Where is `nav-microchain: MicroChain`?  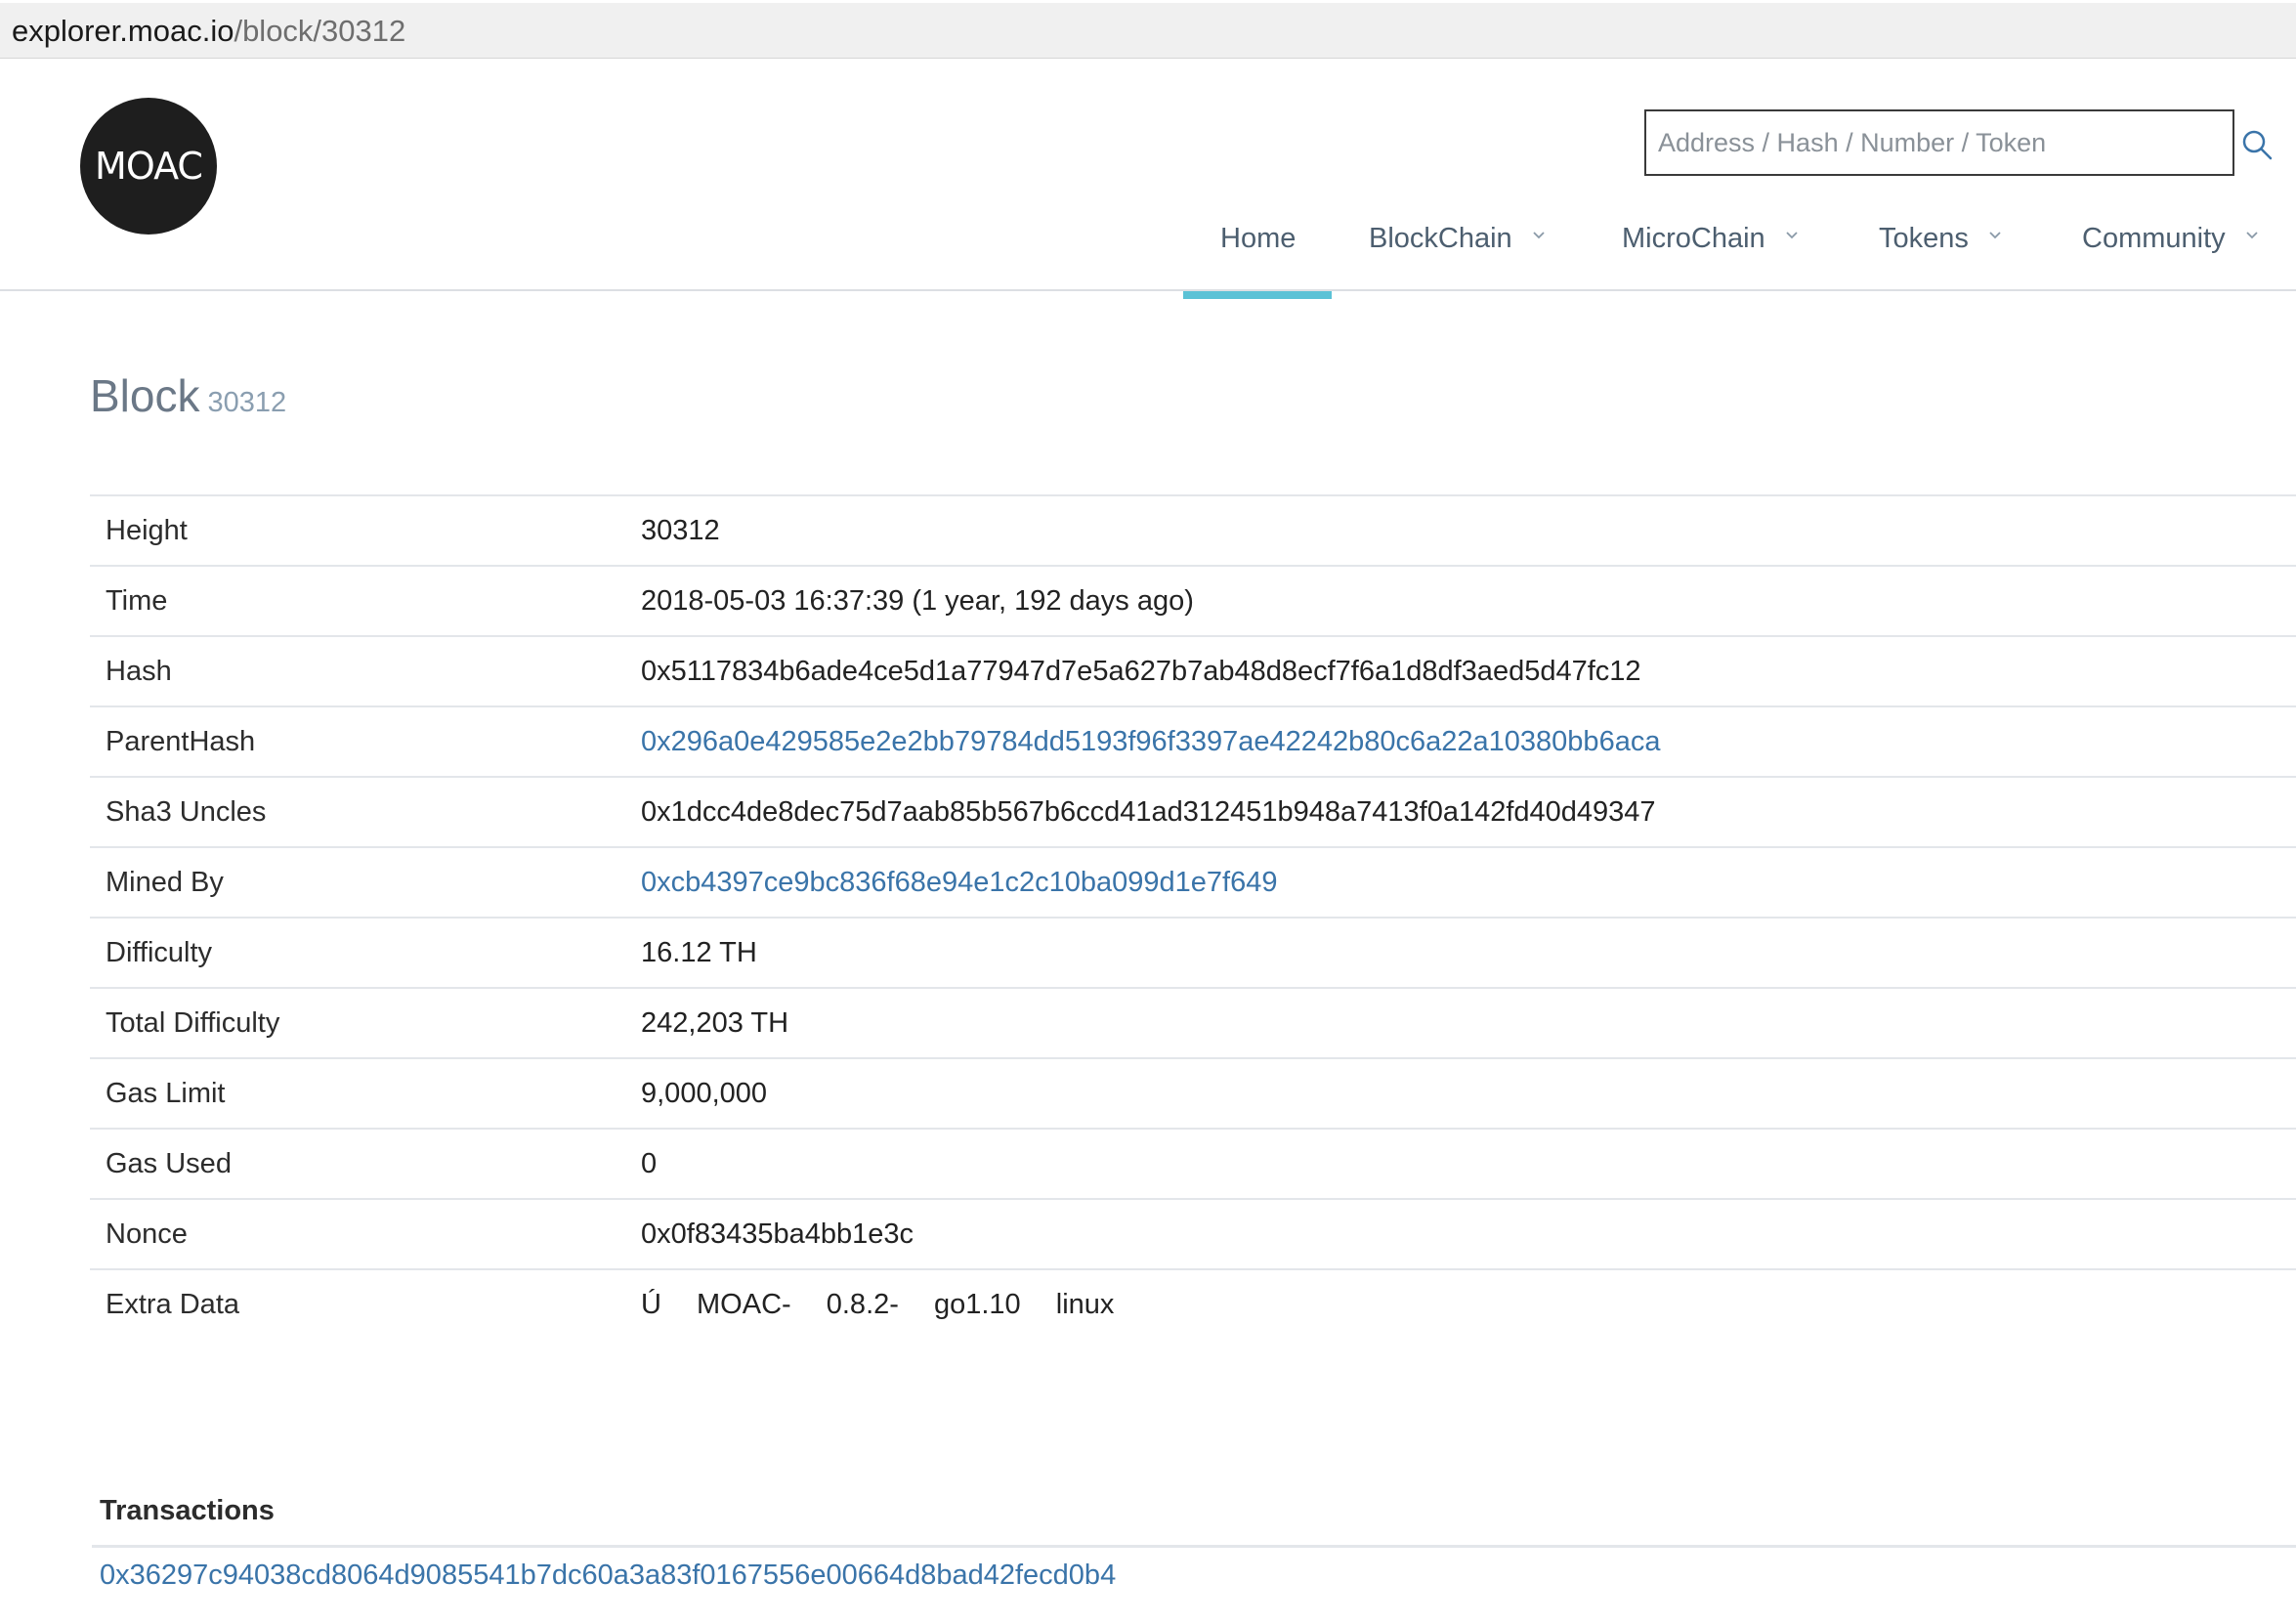 nav-microchain: MicroChain is located at coordinates (1711, 239).